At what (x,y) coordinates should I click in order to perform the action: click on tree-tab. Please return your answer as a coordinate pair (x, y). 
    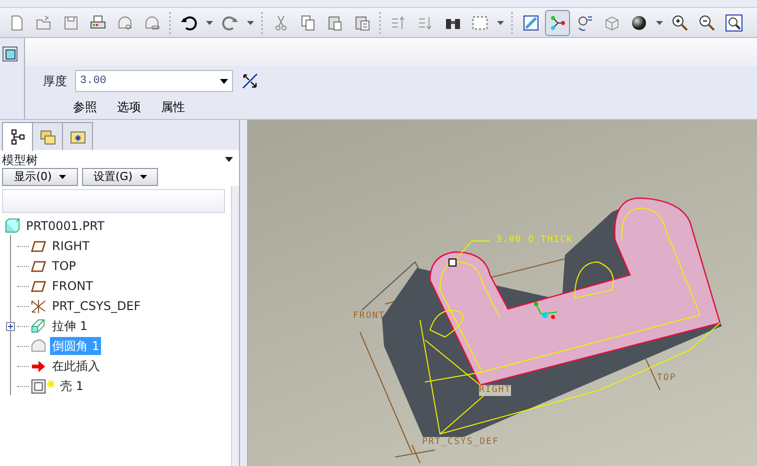
    Looking at the image, I should click on (17, 136).